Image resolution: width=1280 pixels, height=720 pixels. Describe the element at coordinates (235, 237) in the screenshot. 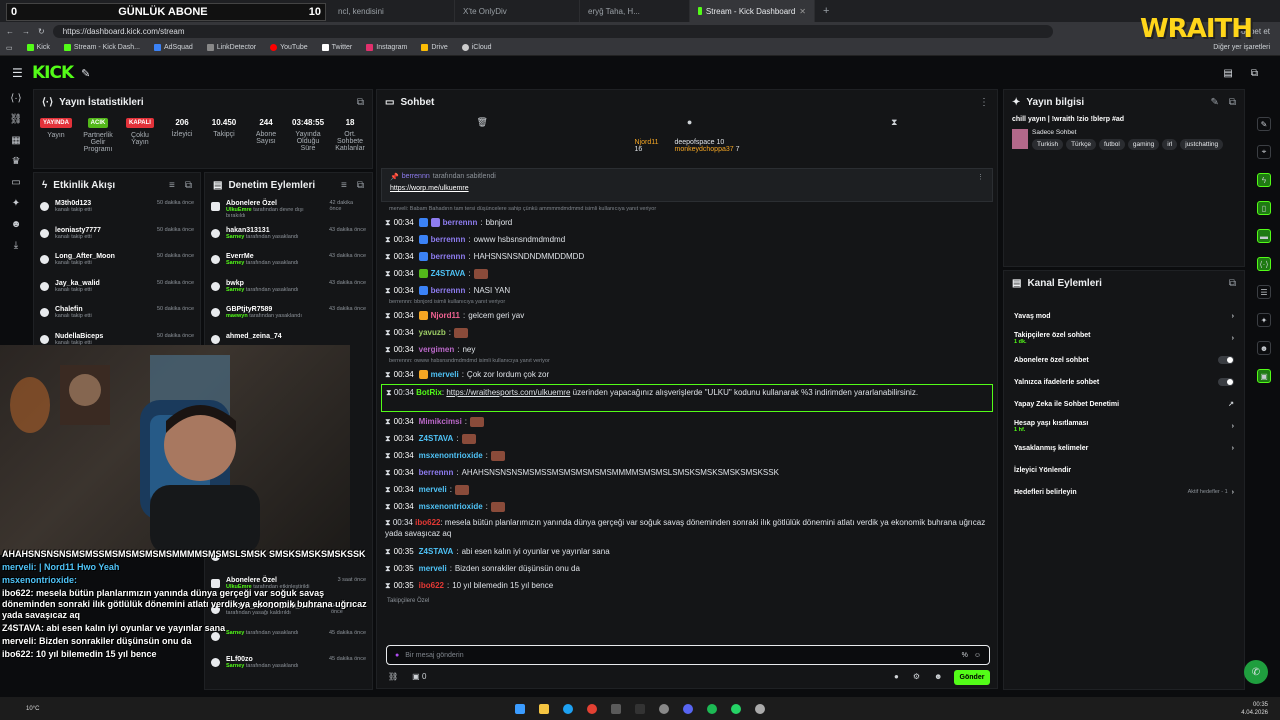

I see `moderator-name: Sarney` at that location.